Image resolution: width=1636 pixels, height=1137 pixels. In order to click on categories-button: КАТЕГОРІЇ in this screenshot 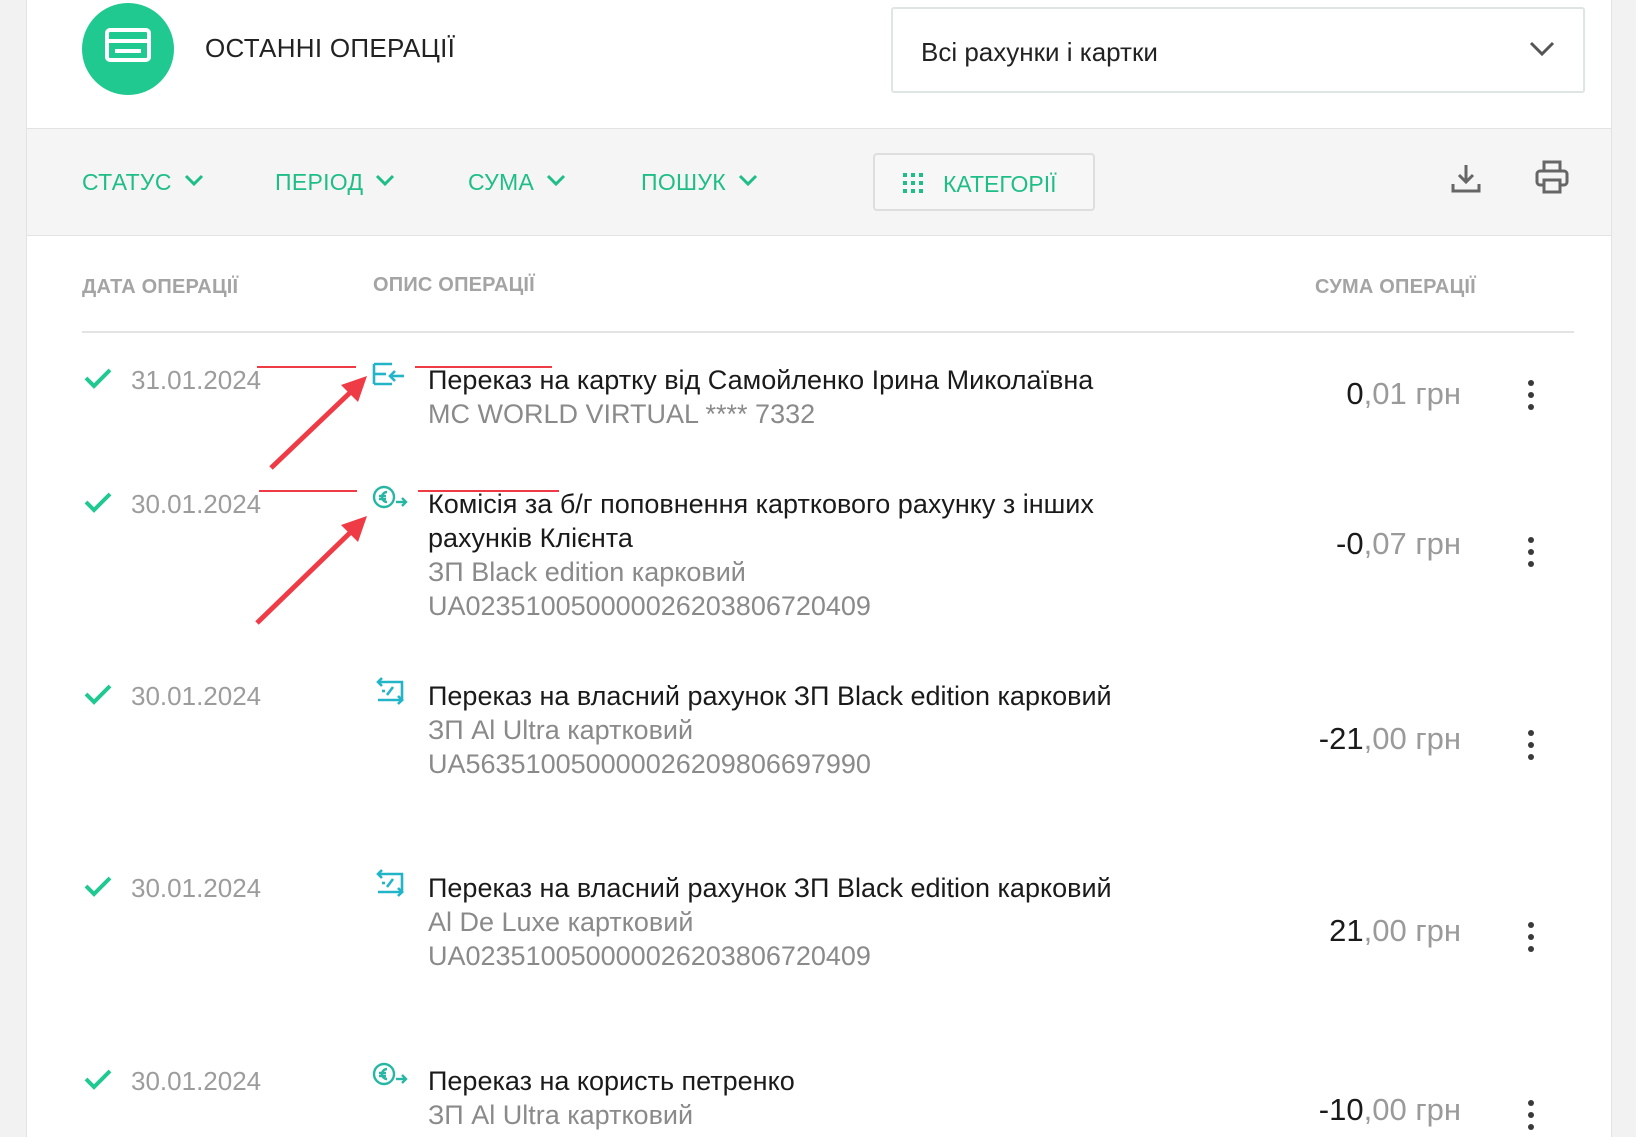, I will do `click(984, 182)`.